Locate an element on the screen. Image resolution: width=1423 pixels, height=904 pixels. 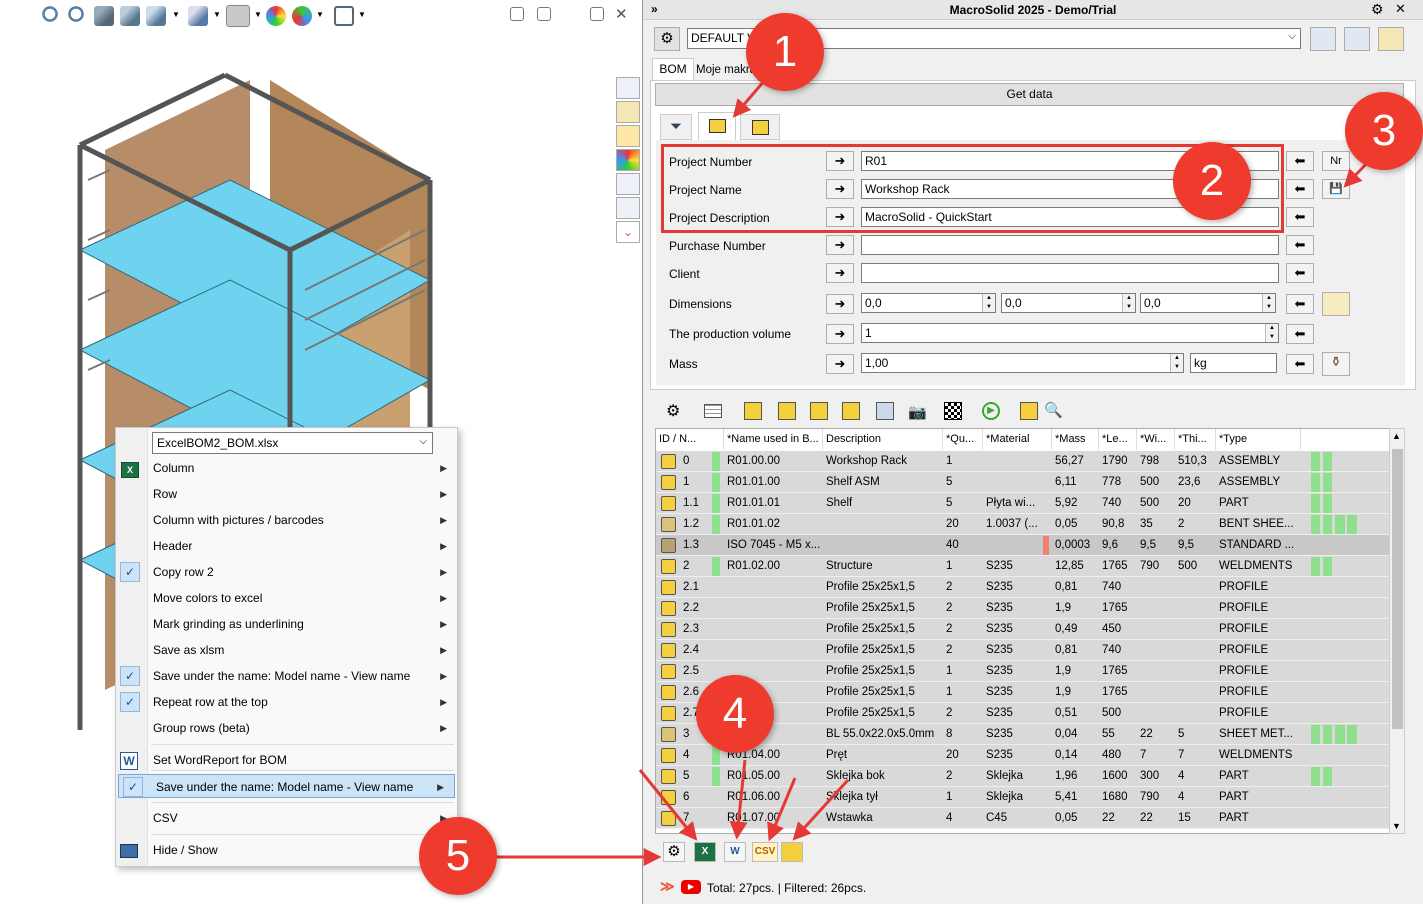
callout-2: 2 is located at coordinates (1212, 181).